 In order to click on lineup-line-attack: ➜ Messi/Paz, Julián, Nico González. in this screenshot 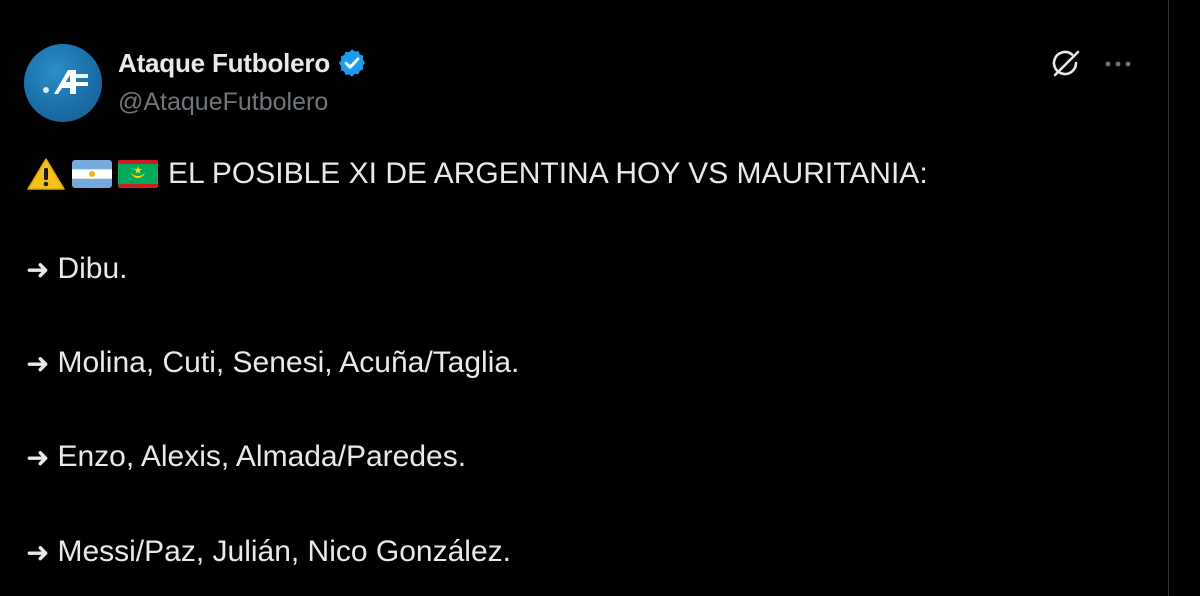, I will do `click(268, 552)`.